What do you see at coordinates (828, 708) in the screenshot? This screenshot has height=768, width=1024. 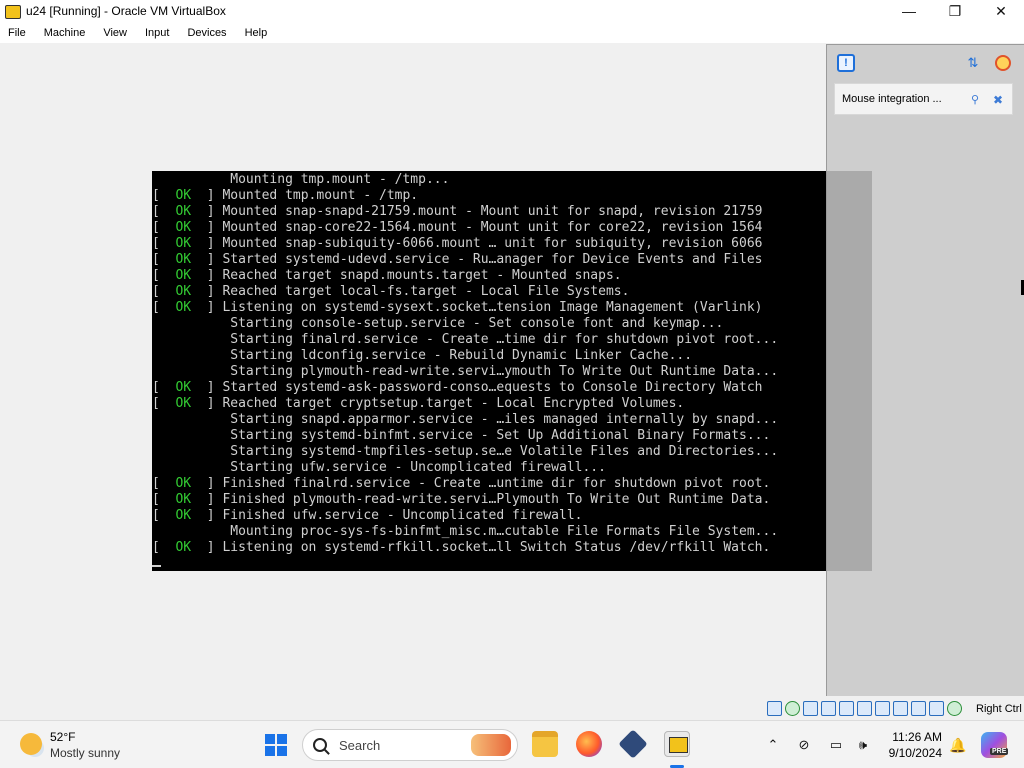 I see `network-icon` at bounding box center [828, 708].